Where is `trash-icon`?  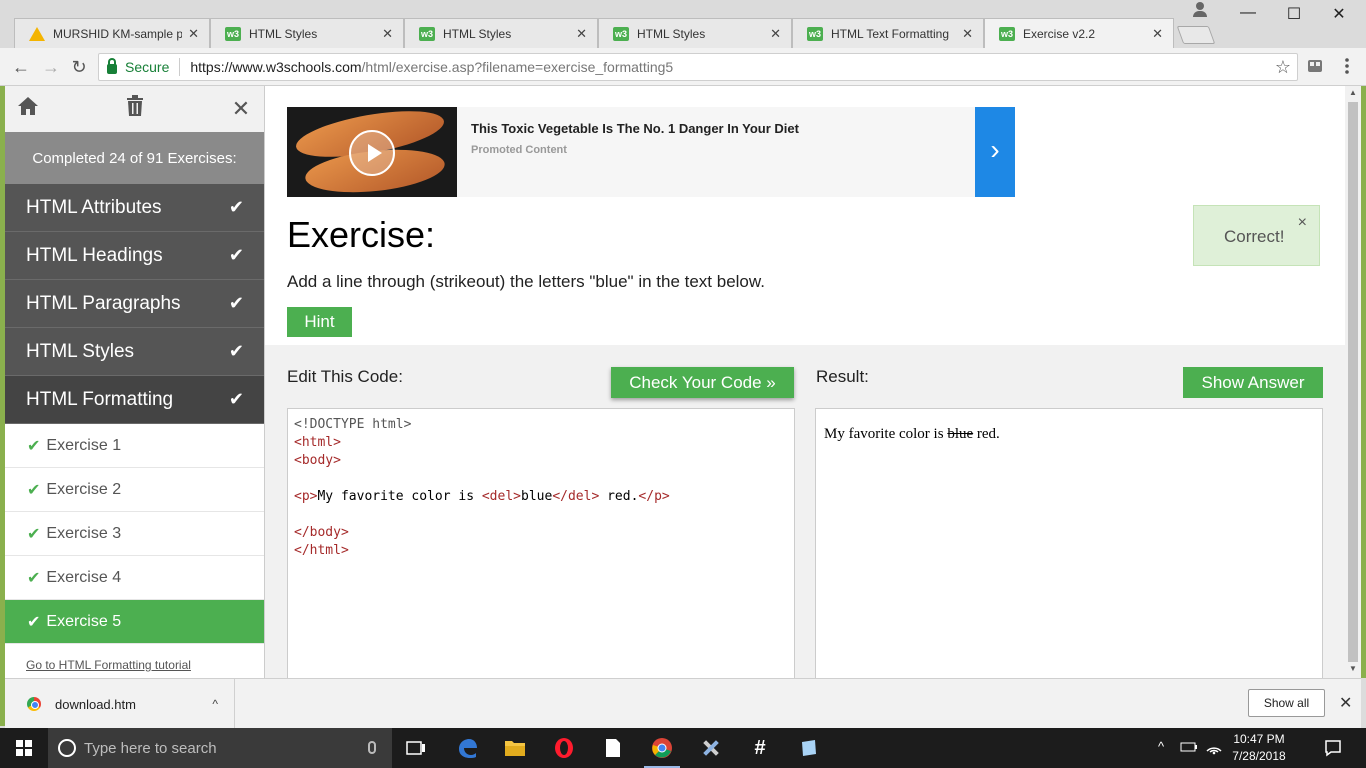
trash-icon is located at coordinates (135, 109).